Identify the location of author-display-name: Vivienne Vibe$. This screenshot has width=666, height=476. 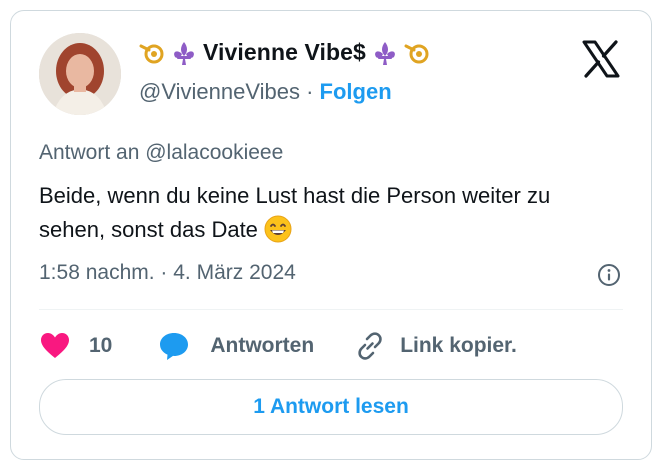
(284, 52).